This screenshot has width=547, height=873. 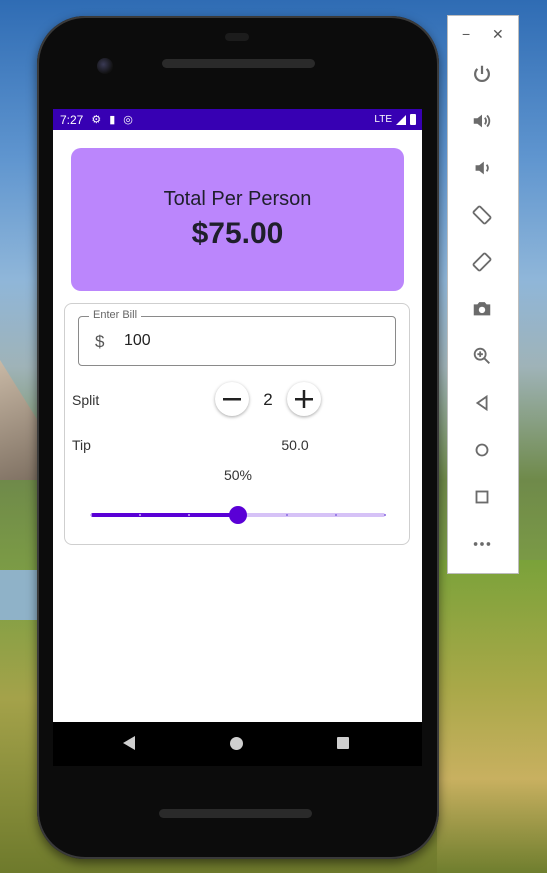 I want to click on minus-icon, so click(x=232, y=399).